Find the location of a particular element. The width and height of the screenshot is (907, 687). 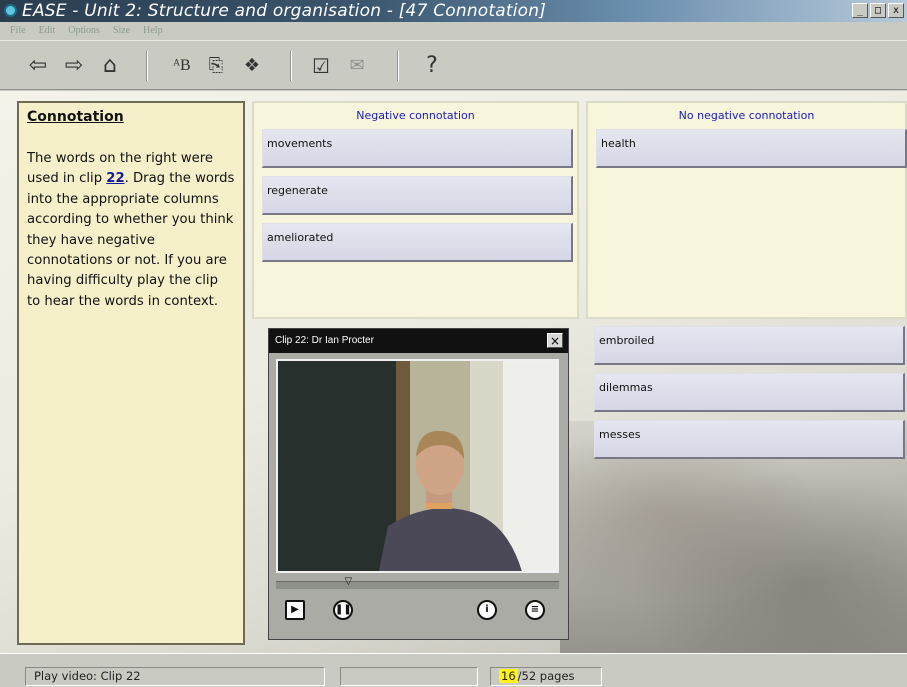

video-close-button: × is located at coordinates (555, 340).